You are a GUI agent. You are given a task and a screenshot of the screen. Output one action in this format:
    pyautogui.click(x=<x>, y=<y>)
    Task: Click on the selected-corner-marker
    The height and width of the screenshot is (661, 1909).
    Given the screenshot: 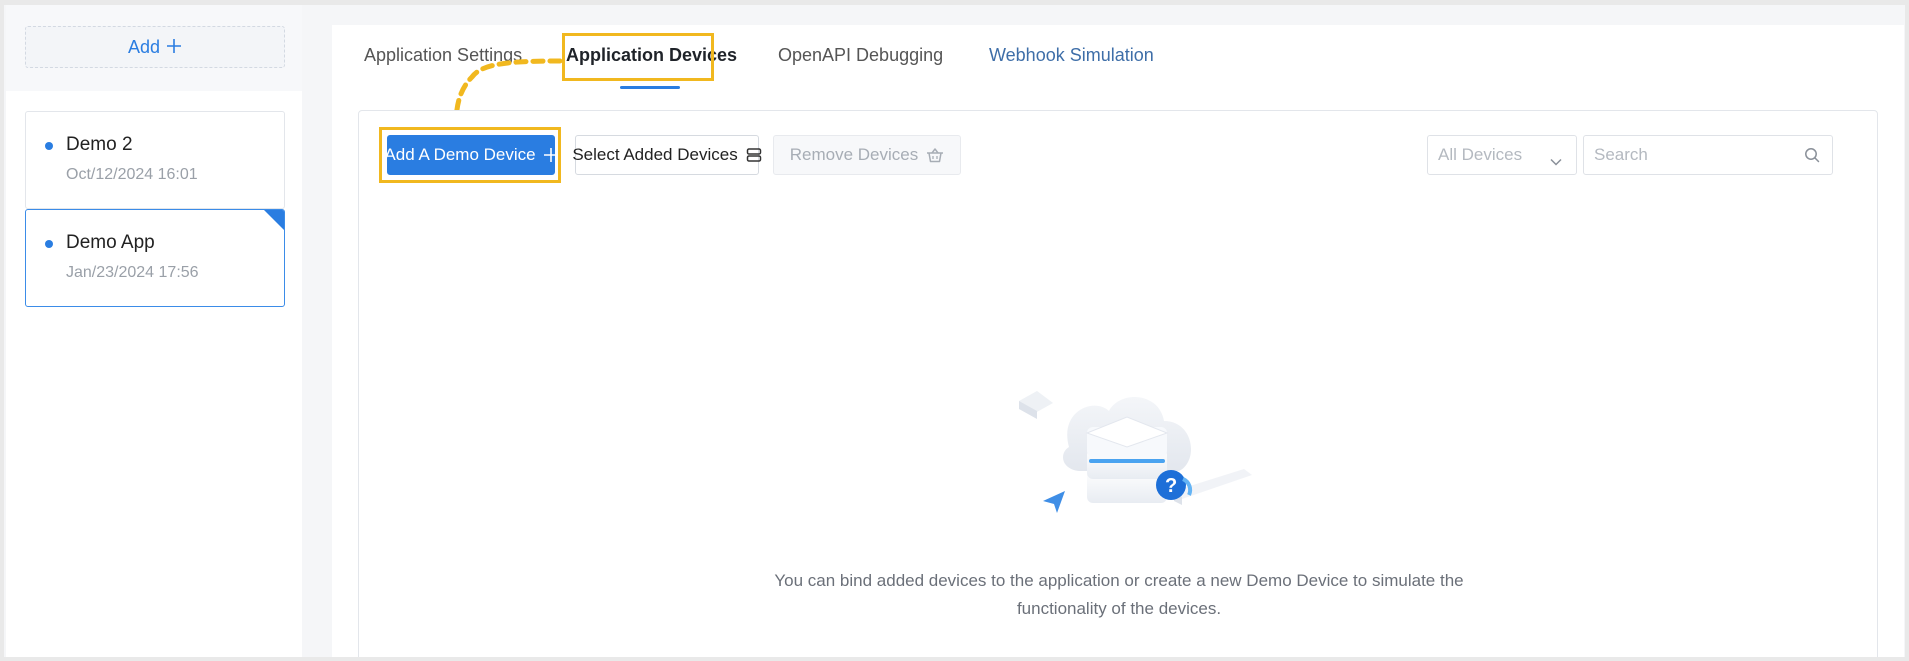 What is the action you would take?
    pyautogui.click(x=274, y=220)
    